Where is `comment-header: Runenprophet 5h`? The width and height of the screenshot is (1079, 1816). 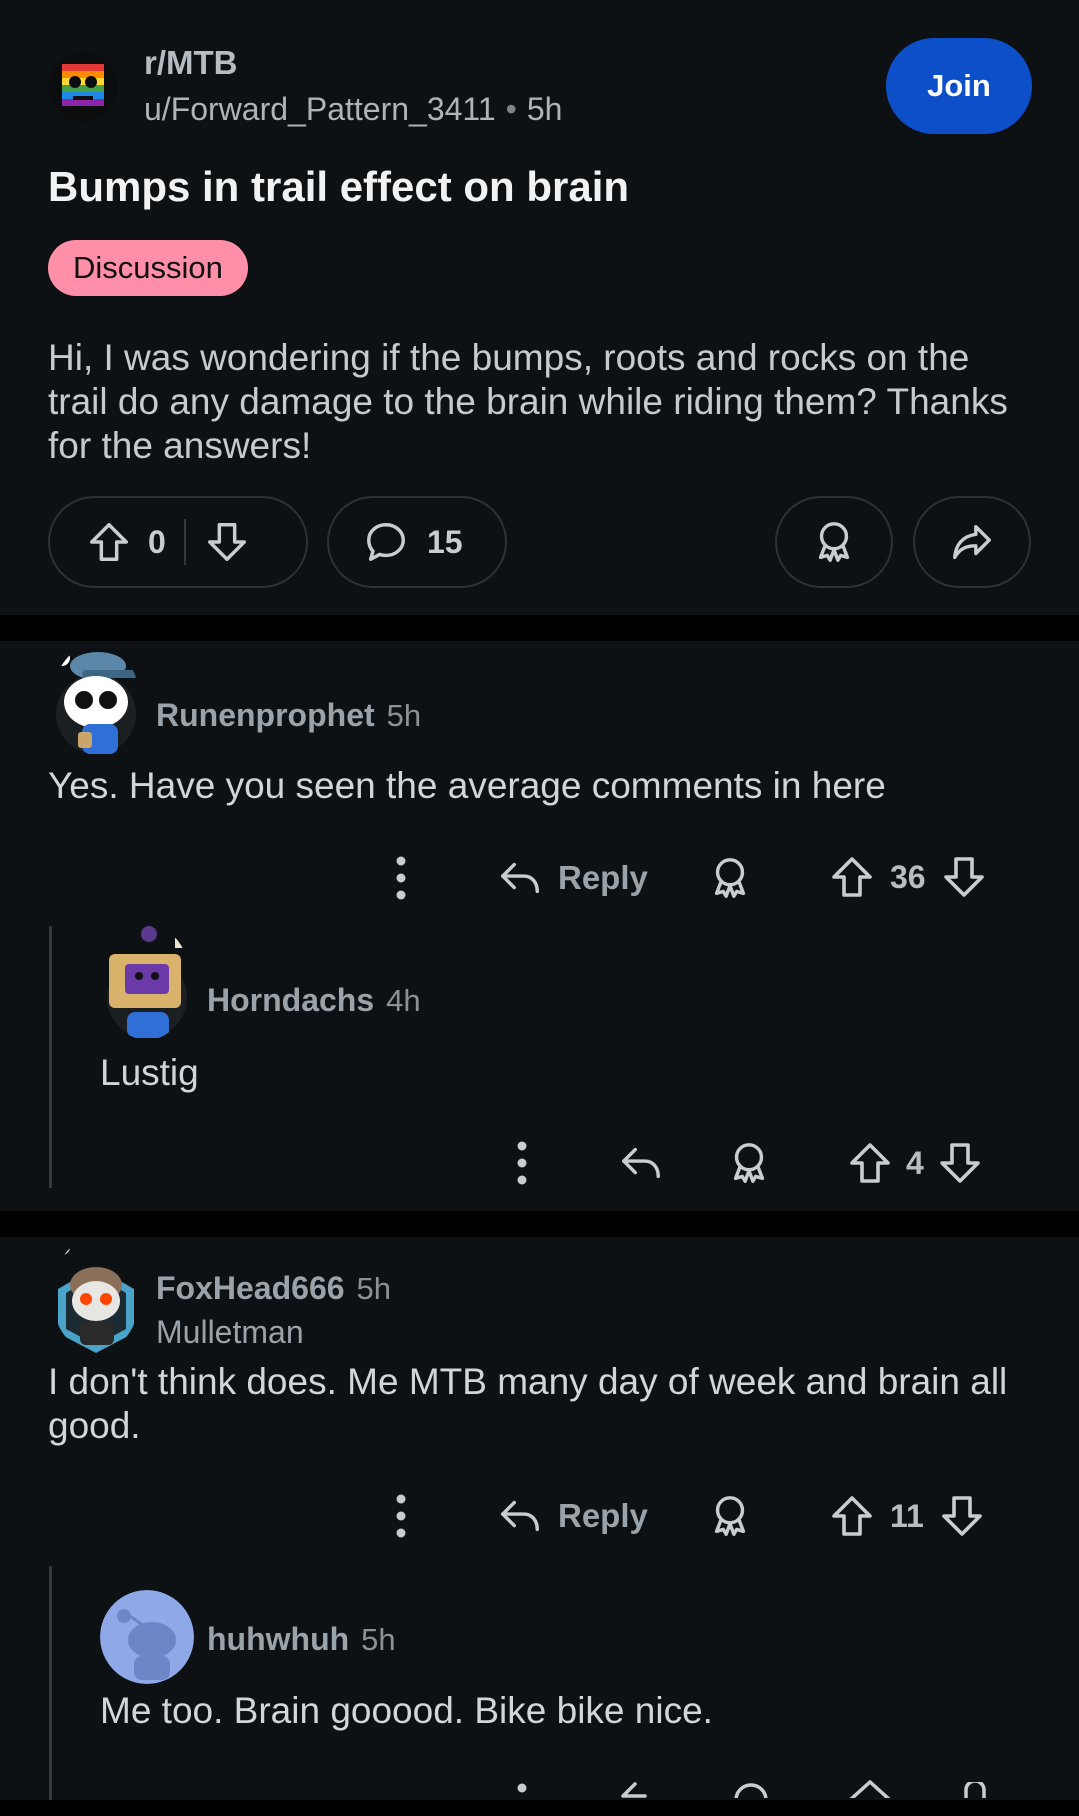 comment-header: Runenprophet 5h is located at coordinates (288, 715).